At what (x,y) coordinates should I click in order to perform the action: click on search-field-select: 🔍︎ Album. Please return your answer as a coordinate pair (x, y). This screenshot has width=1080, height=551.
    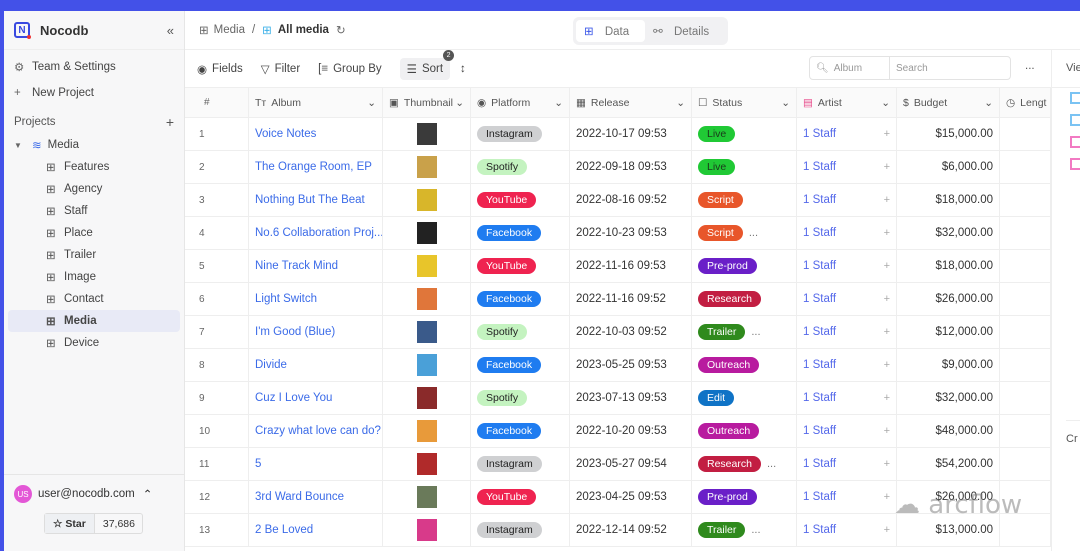
    Looking at the image, I should click on (850, 68).